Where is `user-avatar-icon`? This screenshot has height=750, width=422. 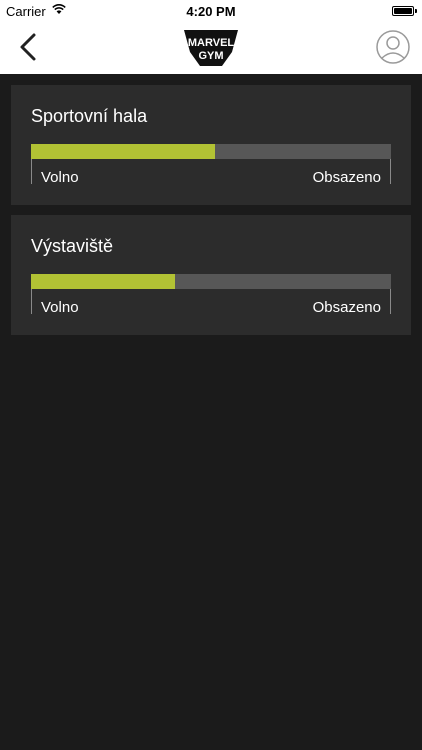 user-avatar-icon is located at coordinates (393, 47).